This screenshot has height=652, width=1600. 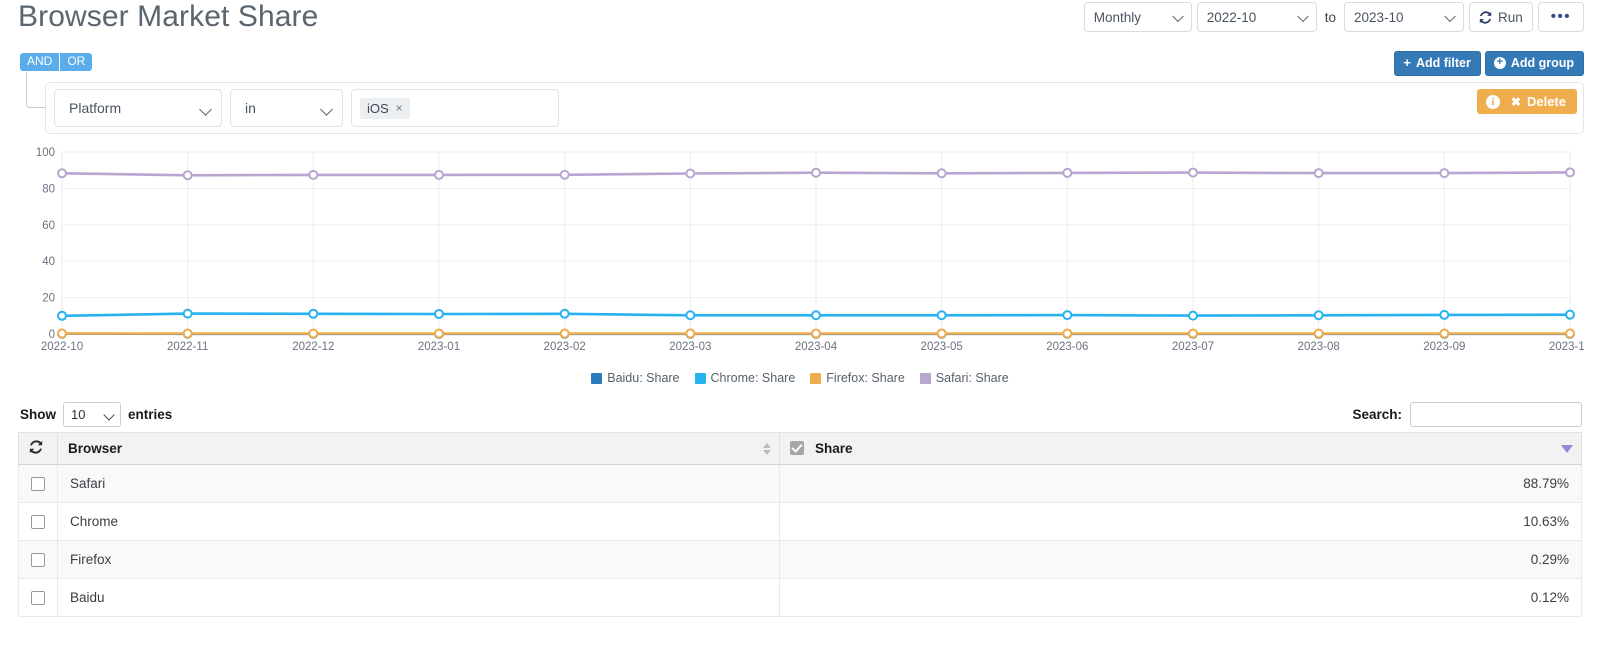 I want to click on ellipsis-icon: •••, so click(x=1560, y=16).